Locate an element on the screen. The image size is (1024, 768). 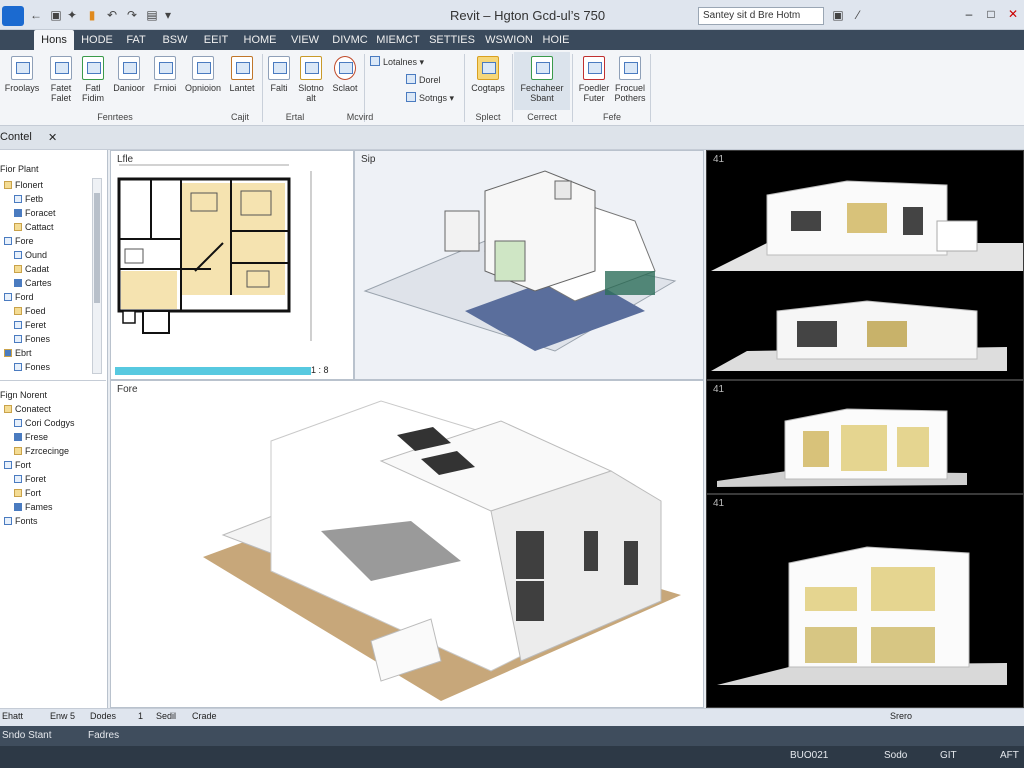
tab-view: VIEW is located at coordinates (305, 40).